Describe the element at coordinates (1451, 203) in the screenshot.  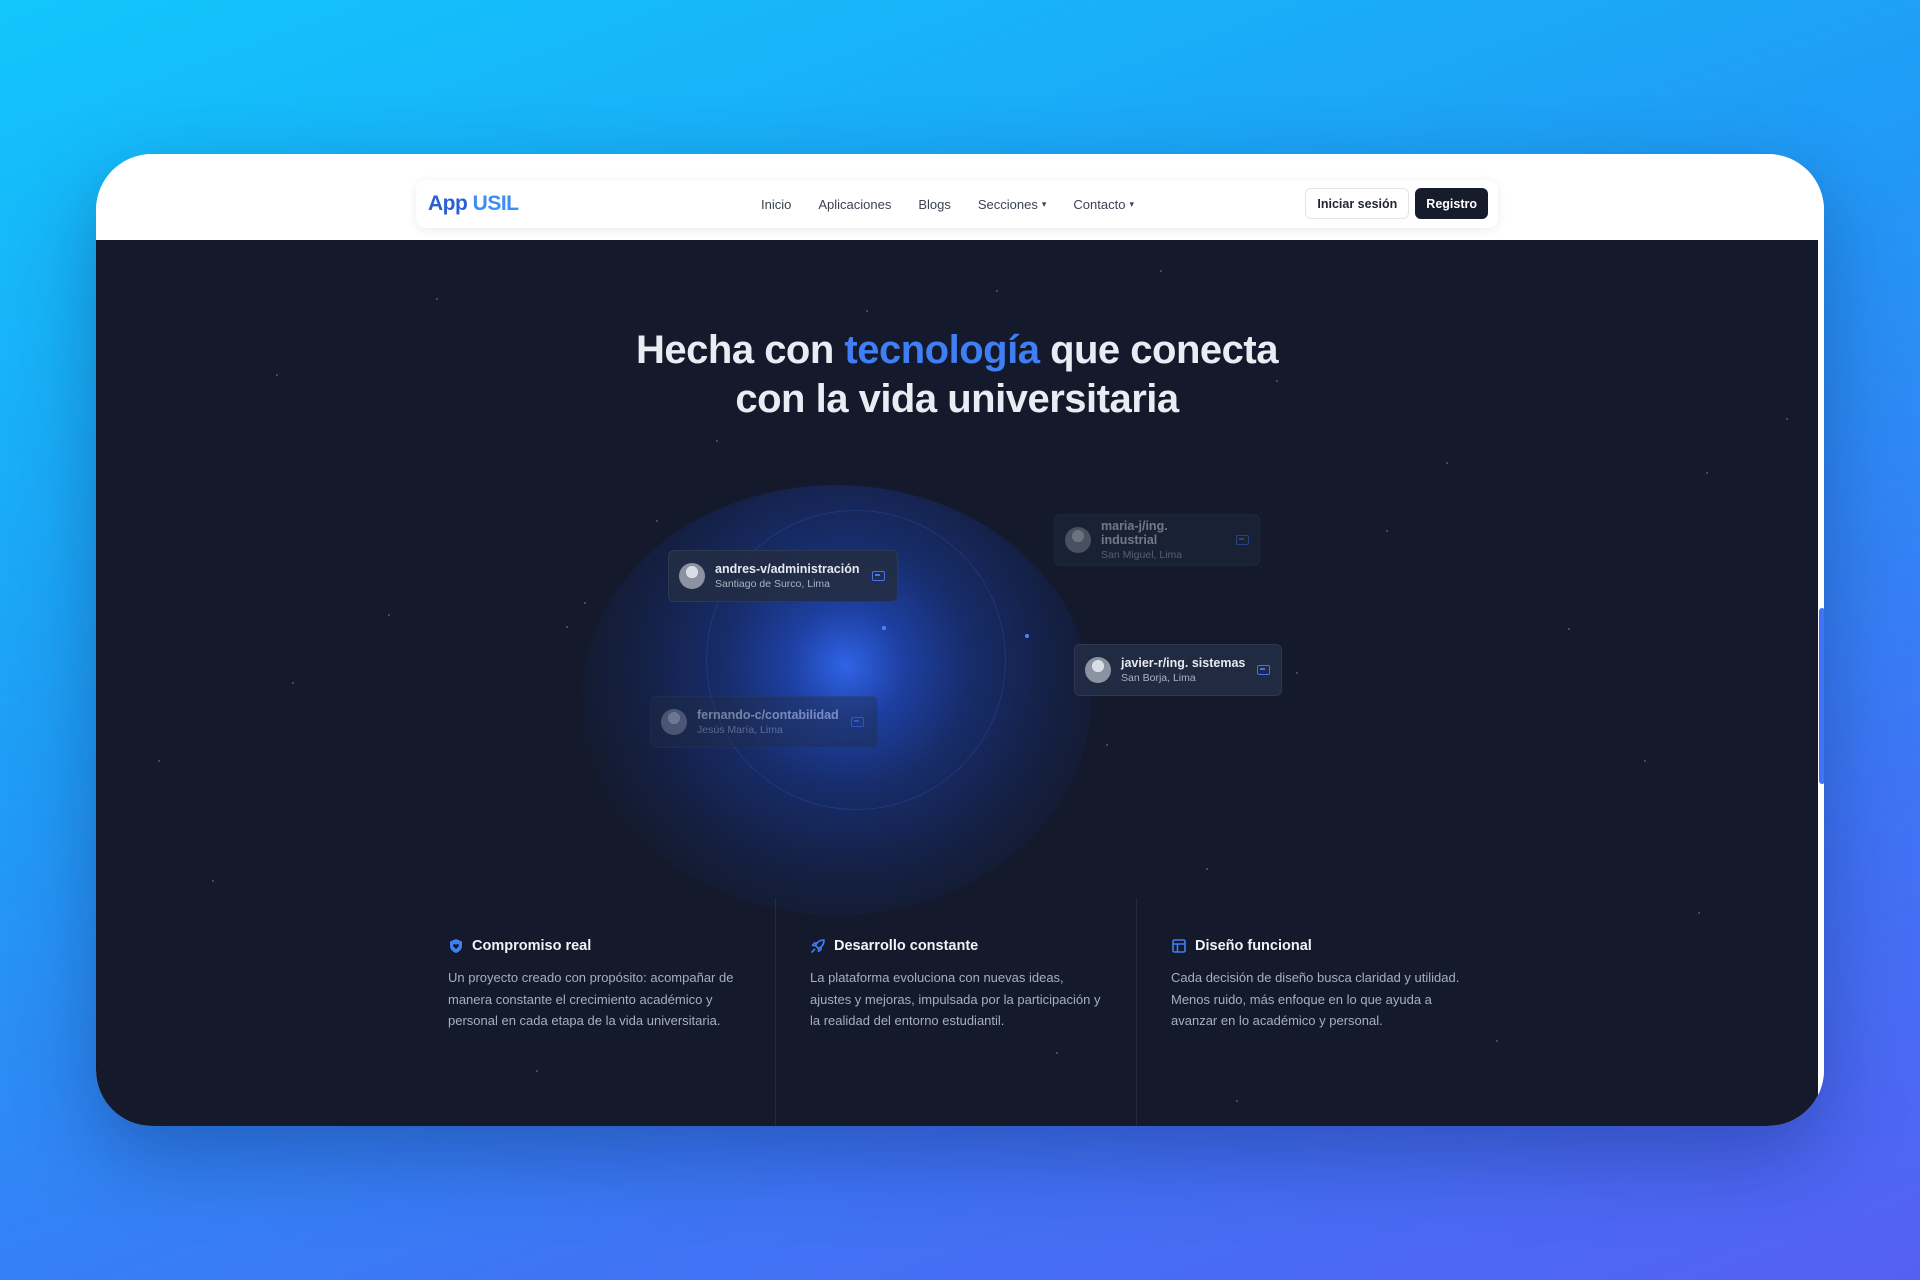
I see `register-button: Registro` at that location.